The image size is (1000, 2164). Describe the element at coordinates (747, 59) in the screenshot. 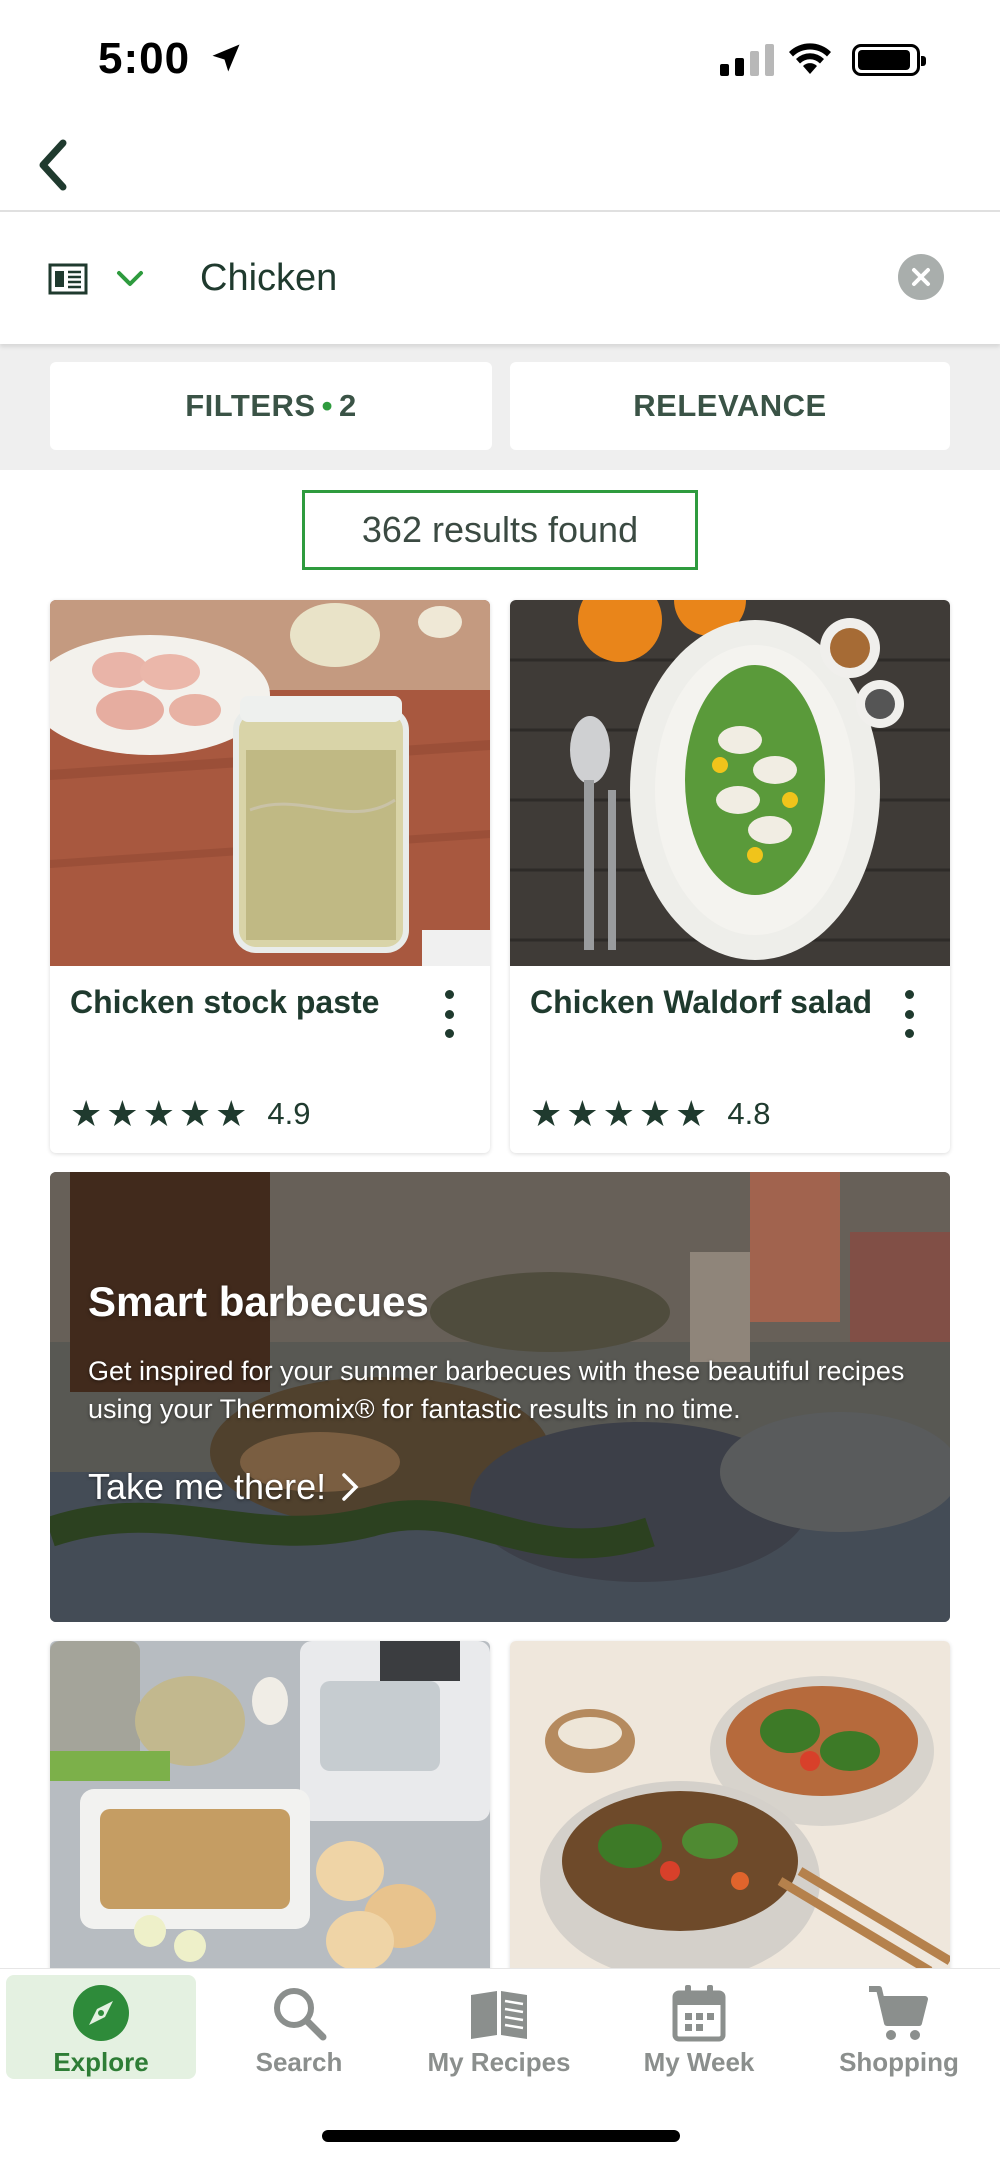

I see `cellular-signal-icon` at that location.